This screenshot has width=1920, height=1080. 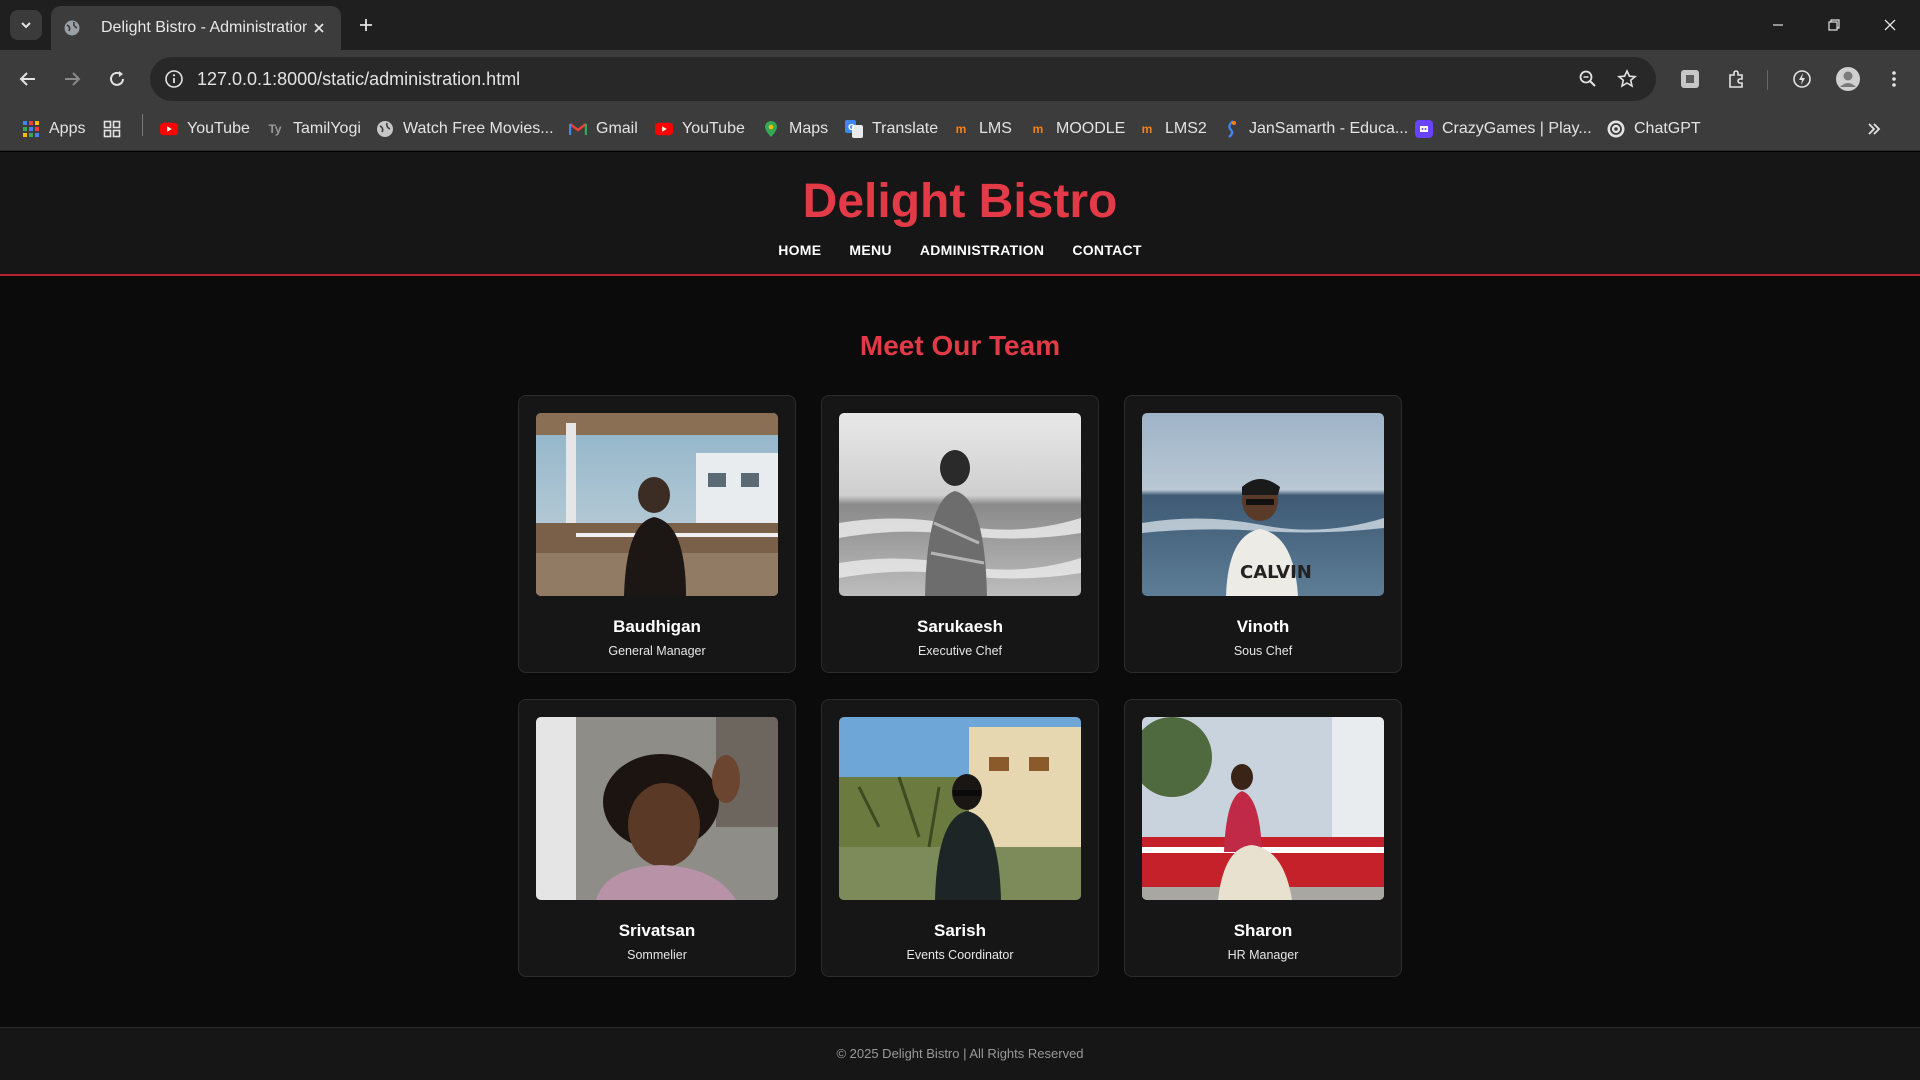 I want to click on bookmark-apps: Apps, so click(x=53, y=129).